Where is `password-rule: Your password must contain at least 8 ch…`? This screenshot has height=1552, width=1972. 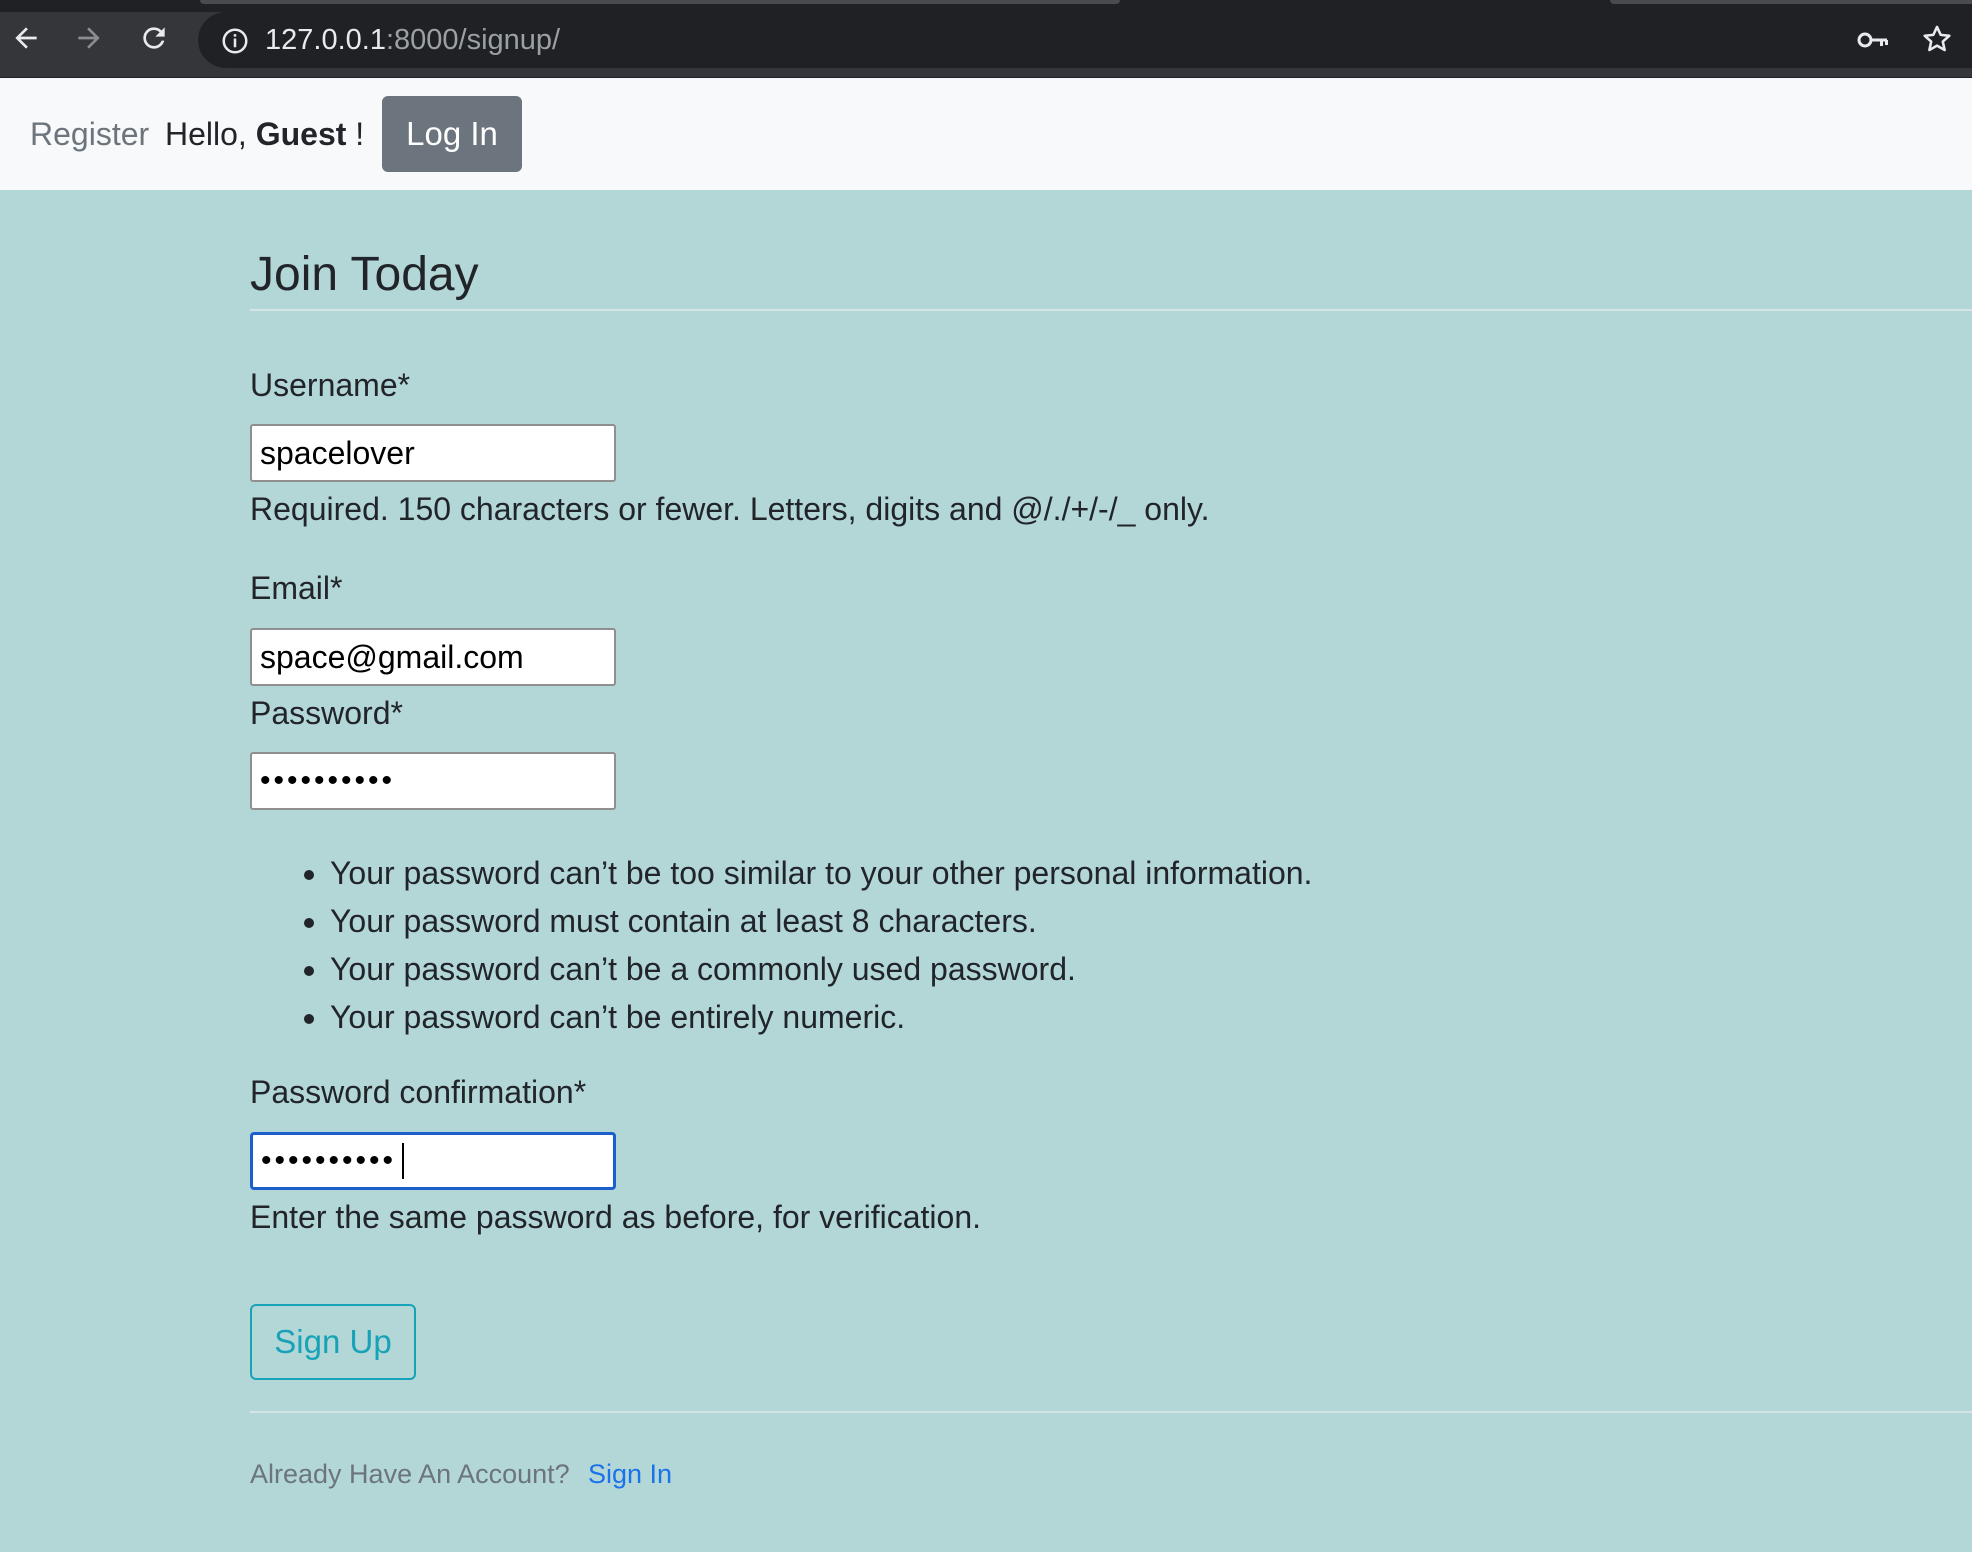
password-rule: Your password must contain at least 8 ch… is located at coordinates (821, 921).